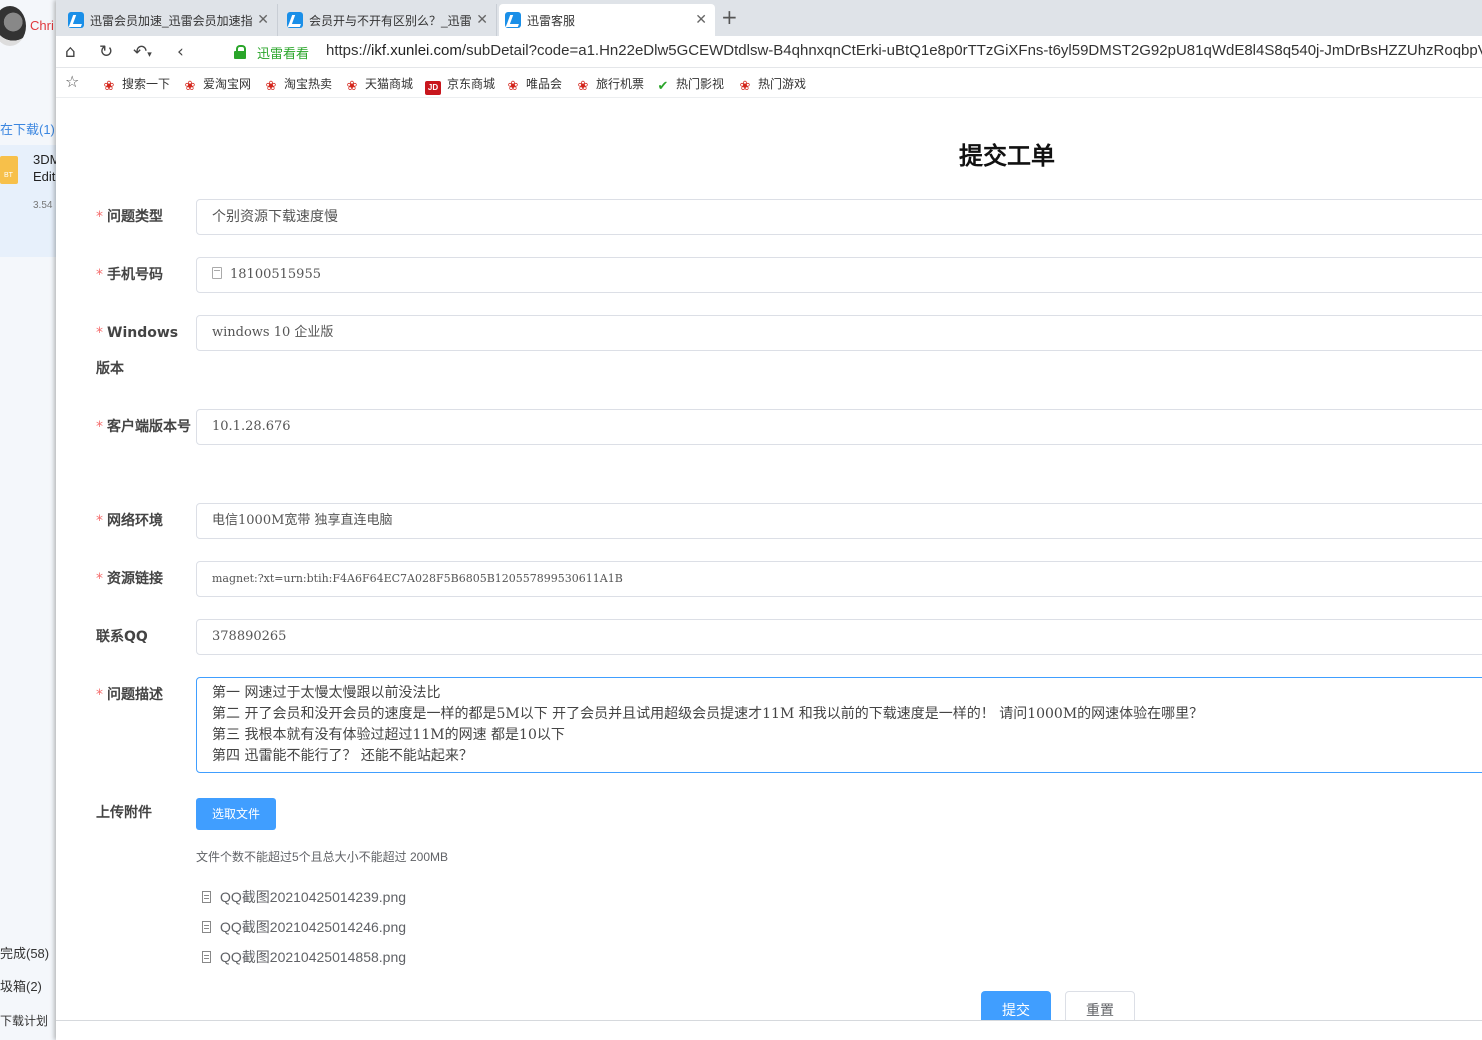  What do you see at coordinates (217, 273) in the screenshot?
I see `phone-icon` at bounding box center [217, 273].